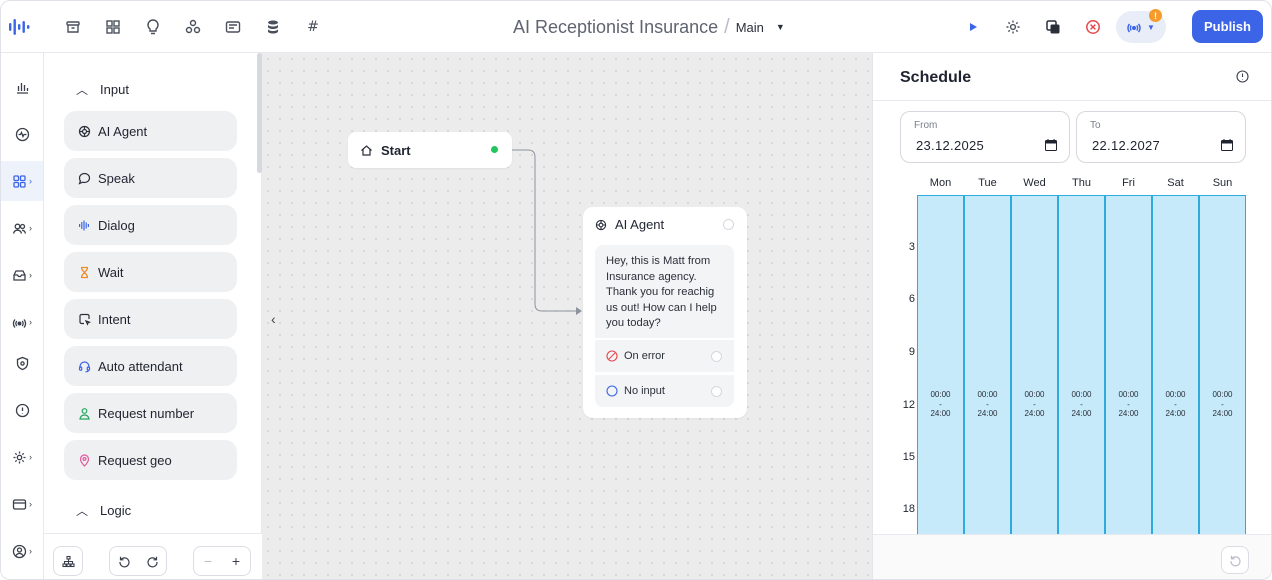 This screenshot has width=1272, height=580. I want to click on chevron-down-icon: ▼, so click(780, 27).